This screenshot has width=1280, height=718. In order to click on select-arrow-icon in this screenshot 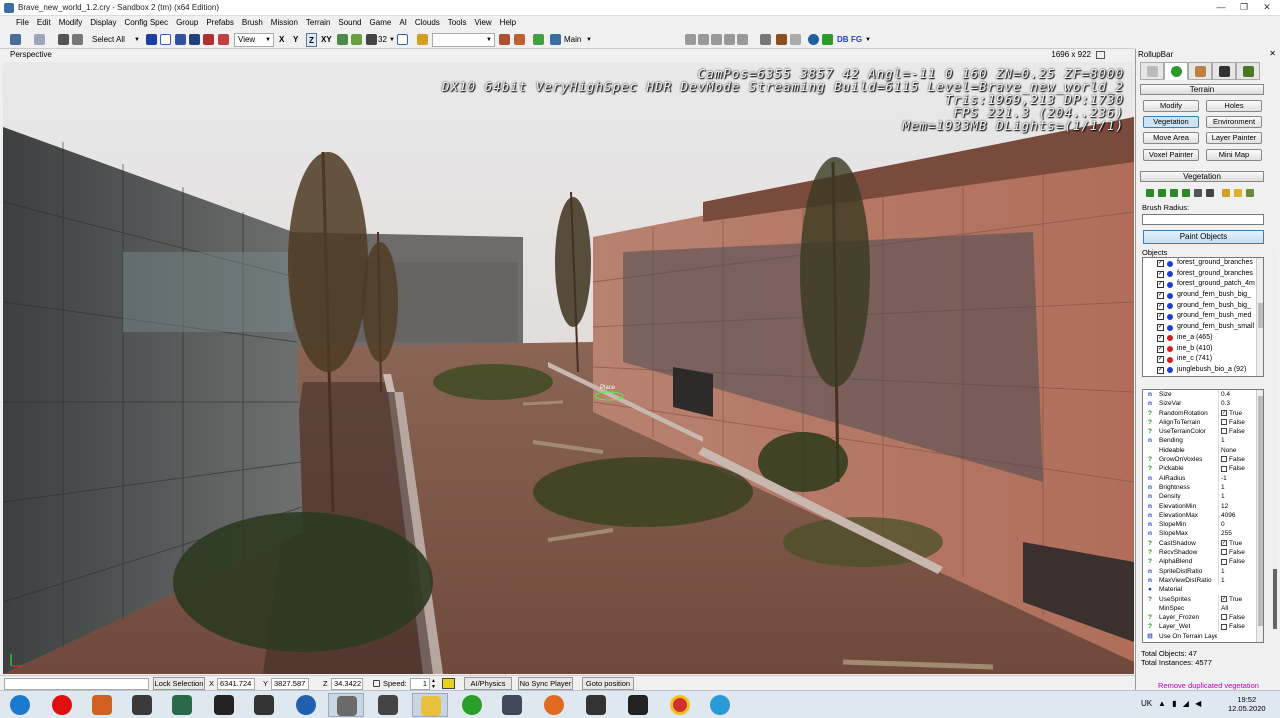, I will do `click(151, 39)`.